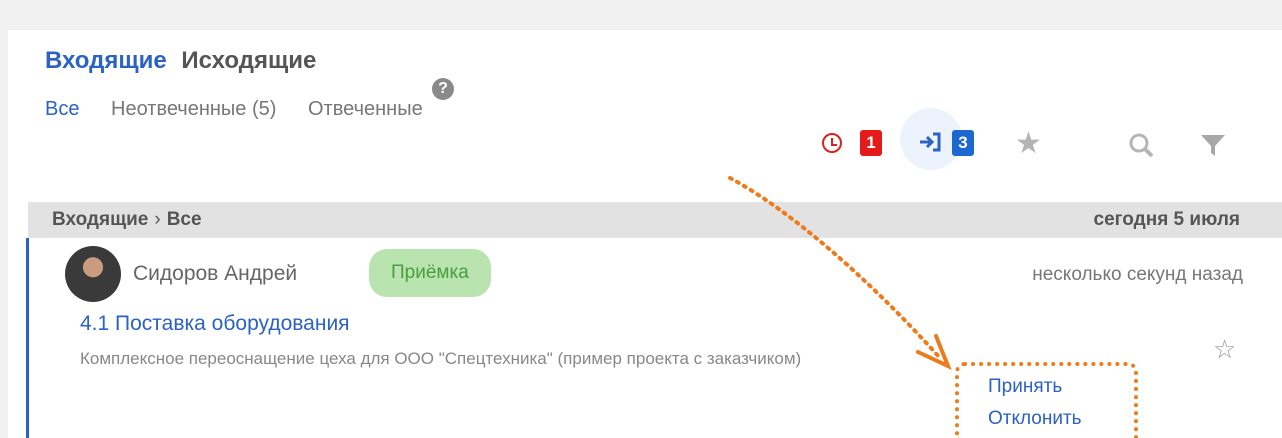 The image size is (1282, 438). I want to click on incoming-badge: 3, so click(963, 143).